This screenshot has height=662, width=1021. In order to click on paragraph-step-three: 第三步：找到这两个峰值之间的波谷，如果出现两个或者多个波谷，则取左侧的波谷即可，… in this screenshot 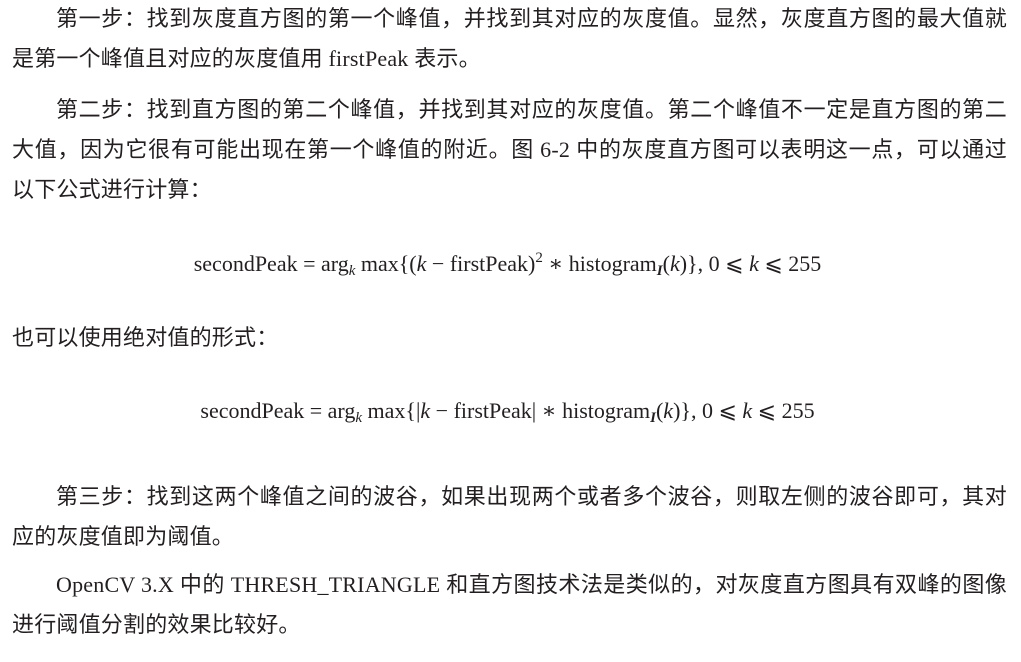, I will do `click(509, 516)`.